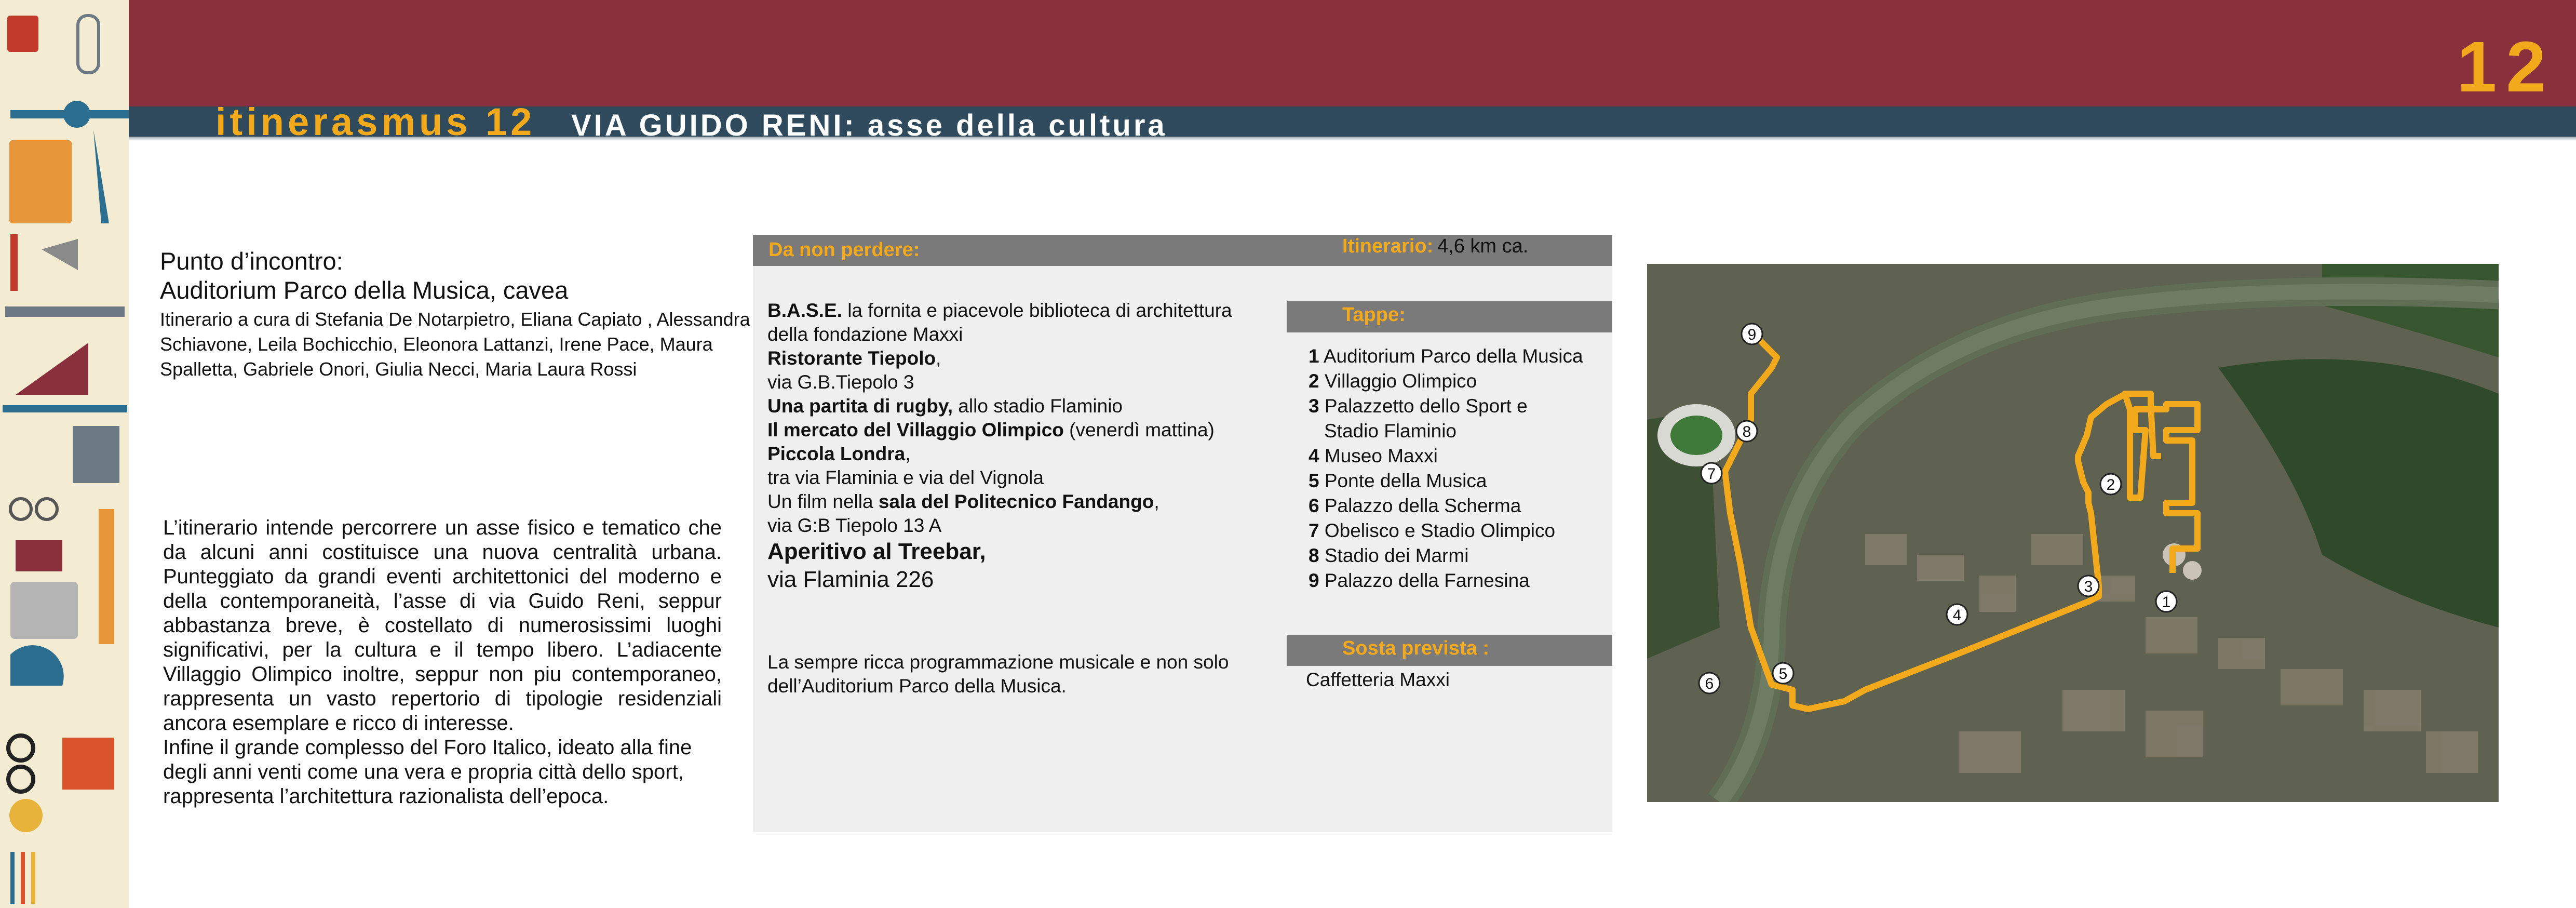 The width and height of the screenshot is (2576, 908). What do you see at coordinates (1422, 505) in the screenshot?
I see `stop-name: Palazzo della Scherma` at bounding box center [1422, 505].